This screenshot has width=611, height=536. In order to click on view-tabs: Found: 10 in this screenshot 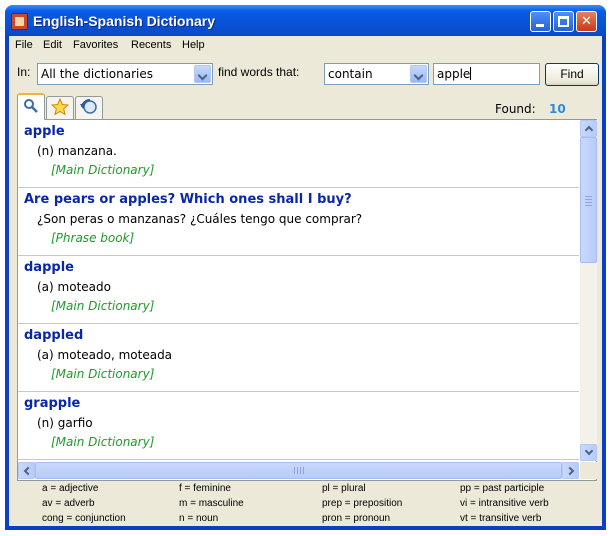, I will do `click(307, 106)`.